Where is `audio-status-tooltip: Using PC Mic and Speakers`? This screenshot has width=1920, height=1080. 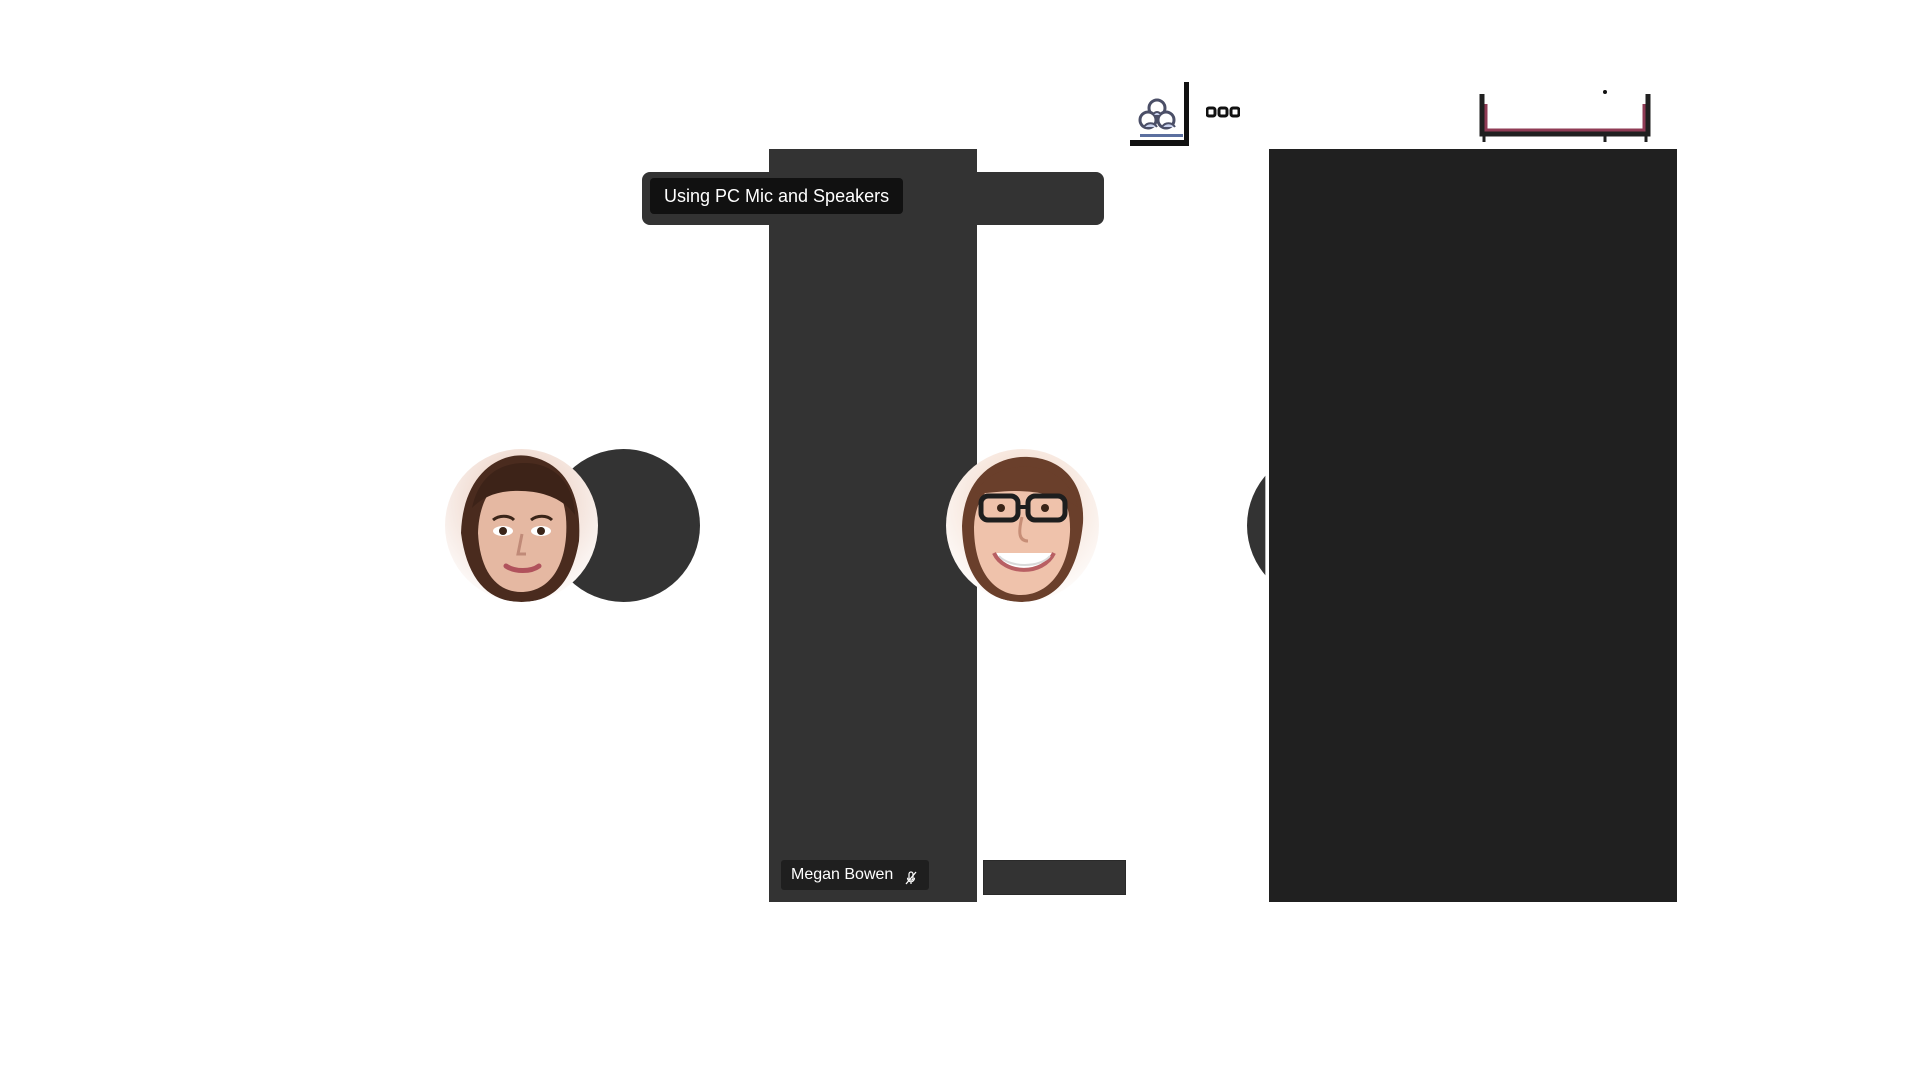 audio-status-tooltip: Using PC Mic and Speakers is located at coordinates (777, 196).